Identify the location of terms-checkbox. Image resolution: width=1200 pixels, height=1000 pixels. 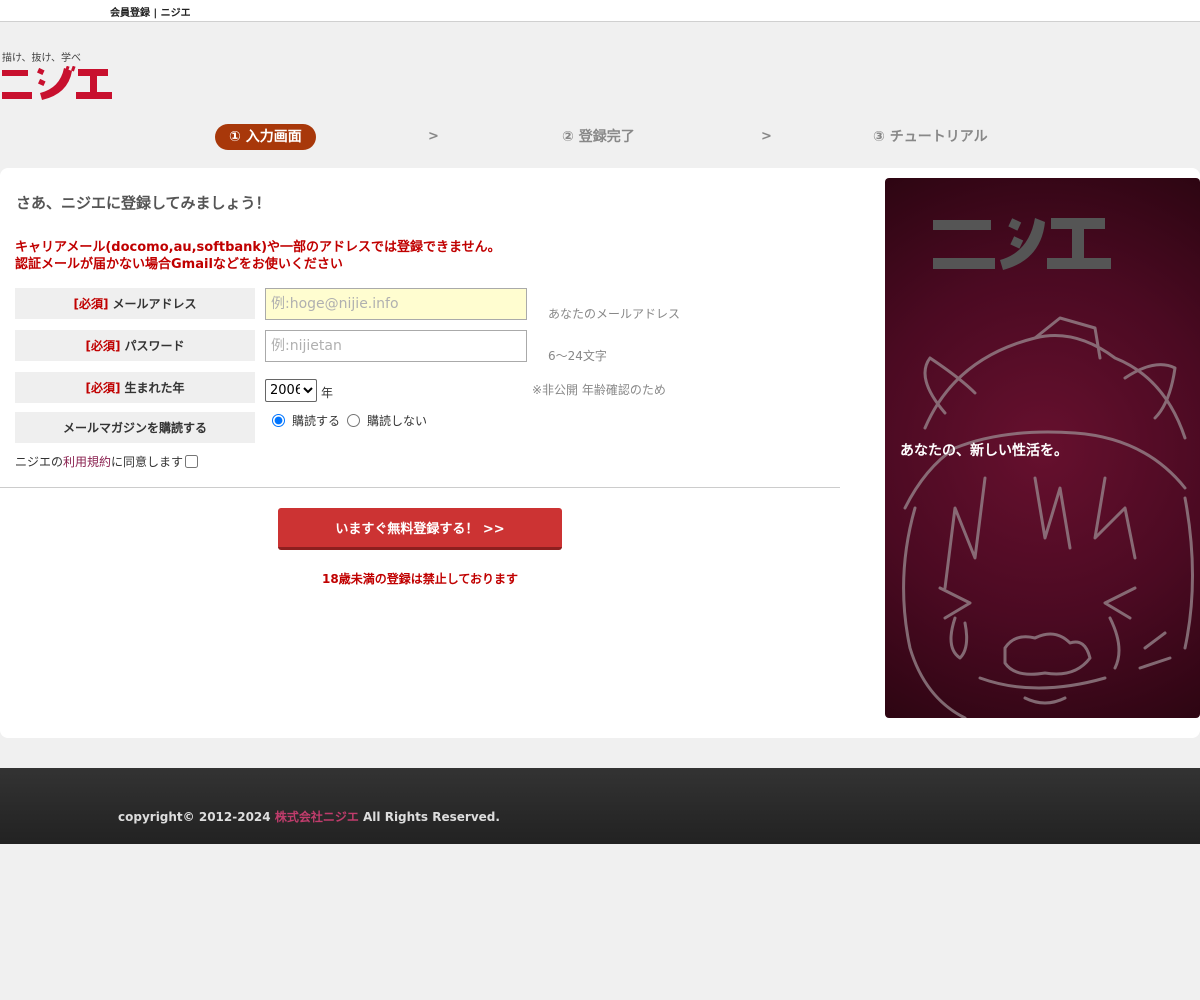
(192, 461).